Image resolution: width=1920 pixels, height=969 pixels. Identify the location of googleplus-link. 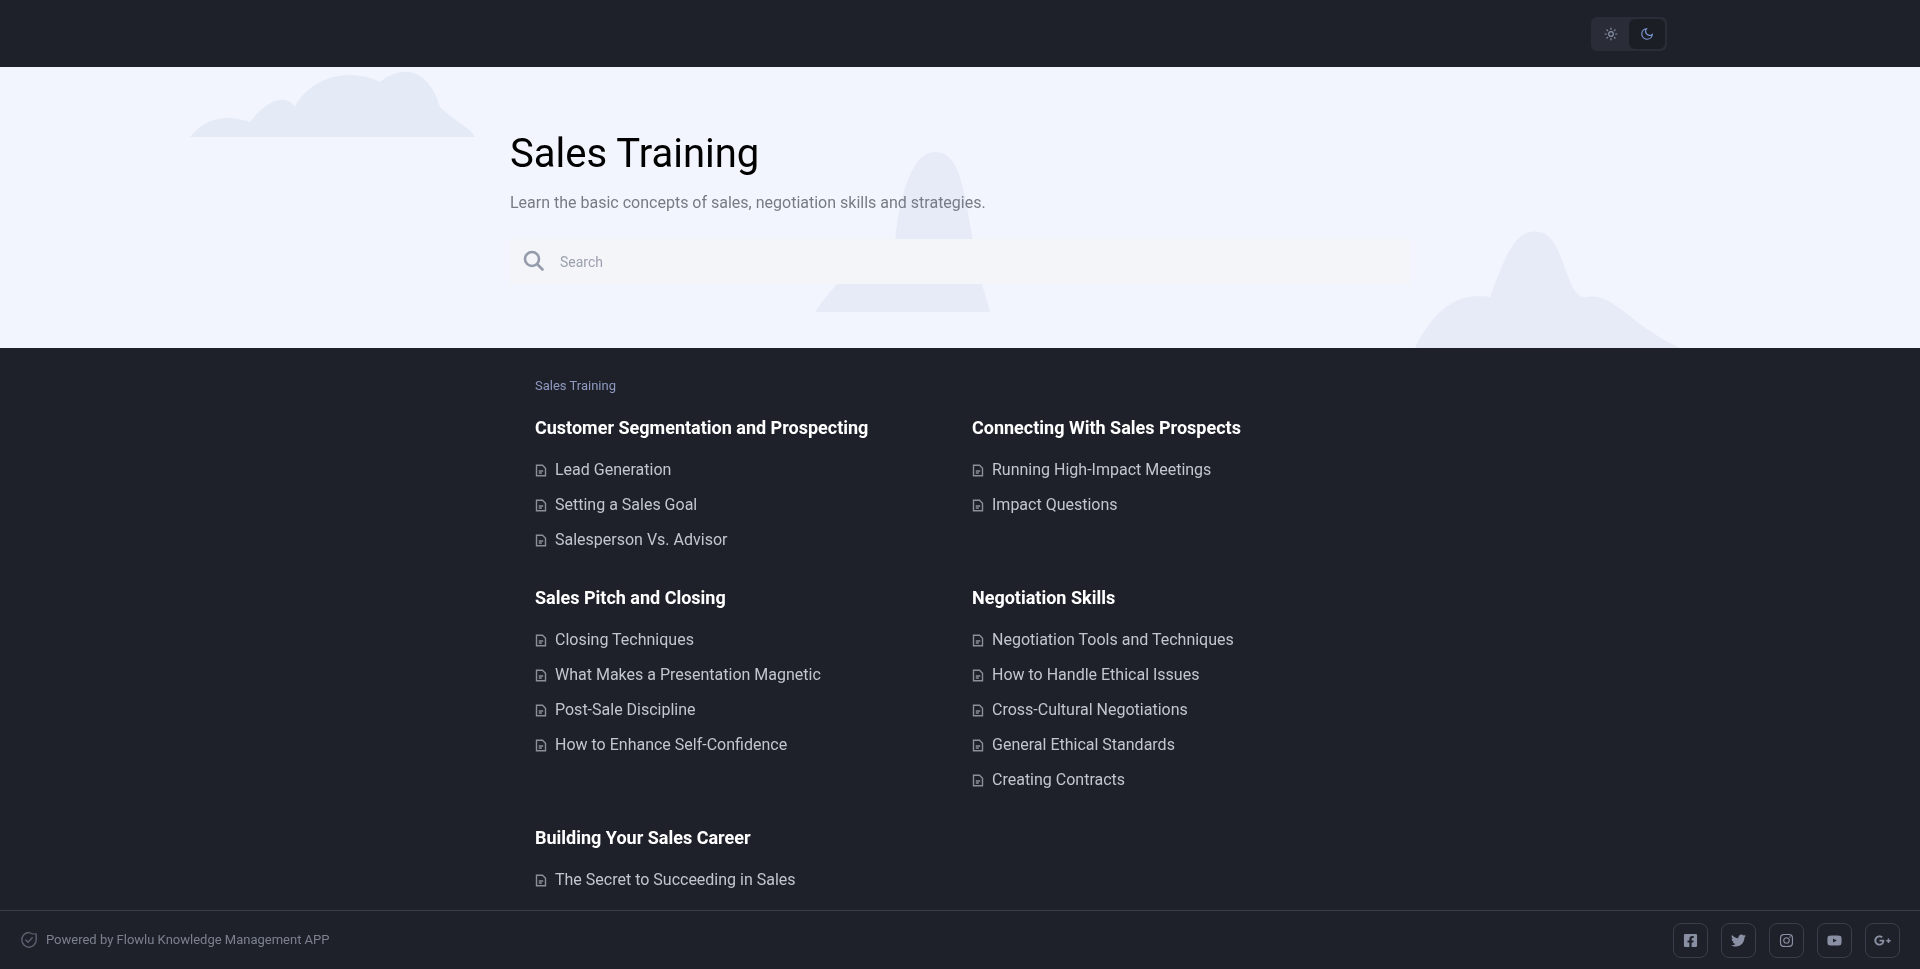
(1882, 940).